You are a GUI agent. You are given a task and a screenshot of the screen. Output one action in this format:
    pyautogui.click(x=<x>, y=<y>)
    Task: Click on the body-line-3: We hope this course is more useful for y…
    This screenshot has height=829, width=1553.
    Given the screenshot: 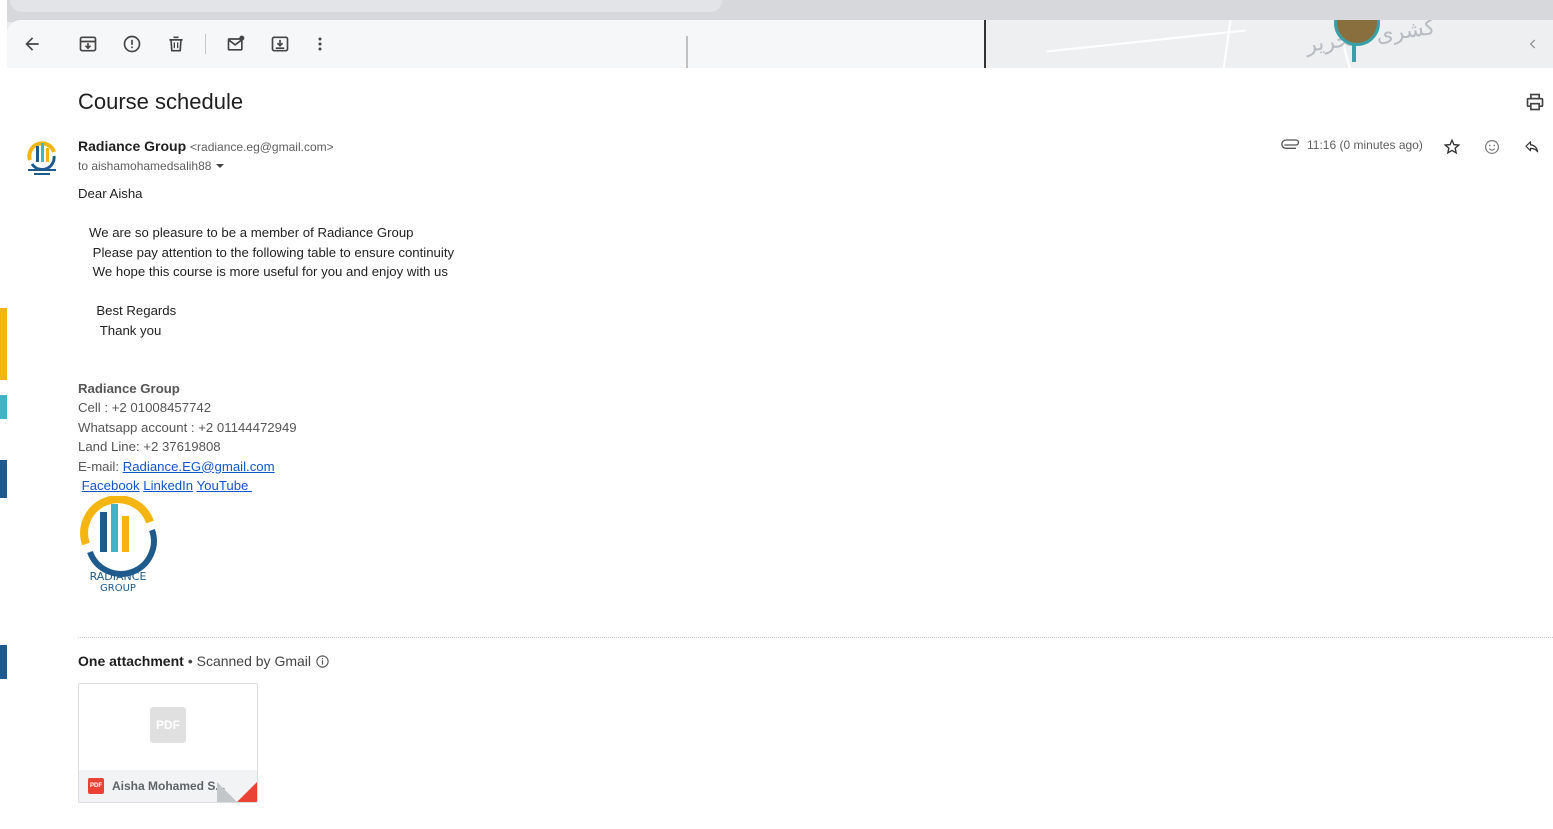 What is the action you would take?
    pyautogui.click(x=263, y=271)
    